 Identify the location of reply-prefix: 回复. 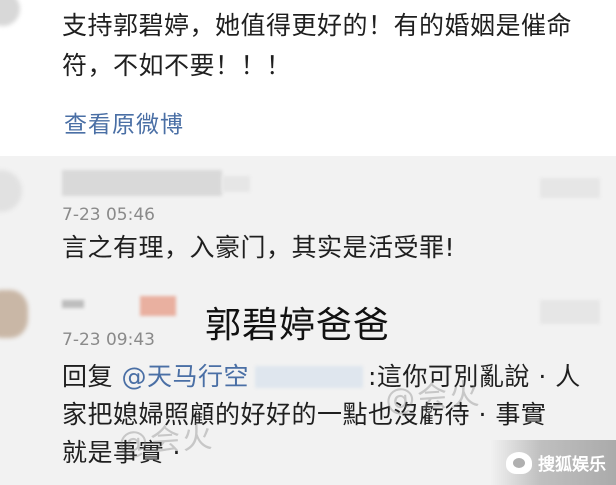
(88, 376).